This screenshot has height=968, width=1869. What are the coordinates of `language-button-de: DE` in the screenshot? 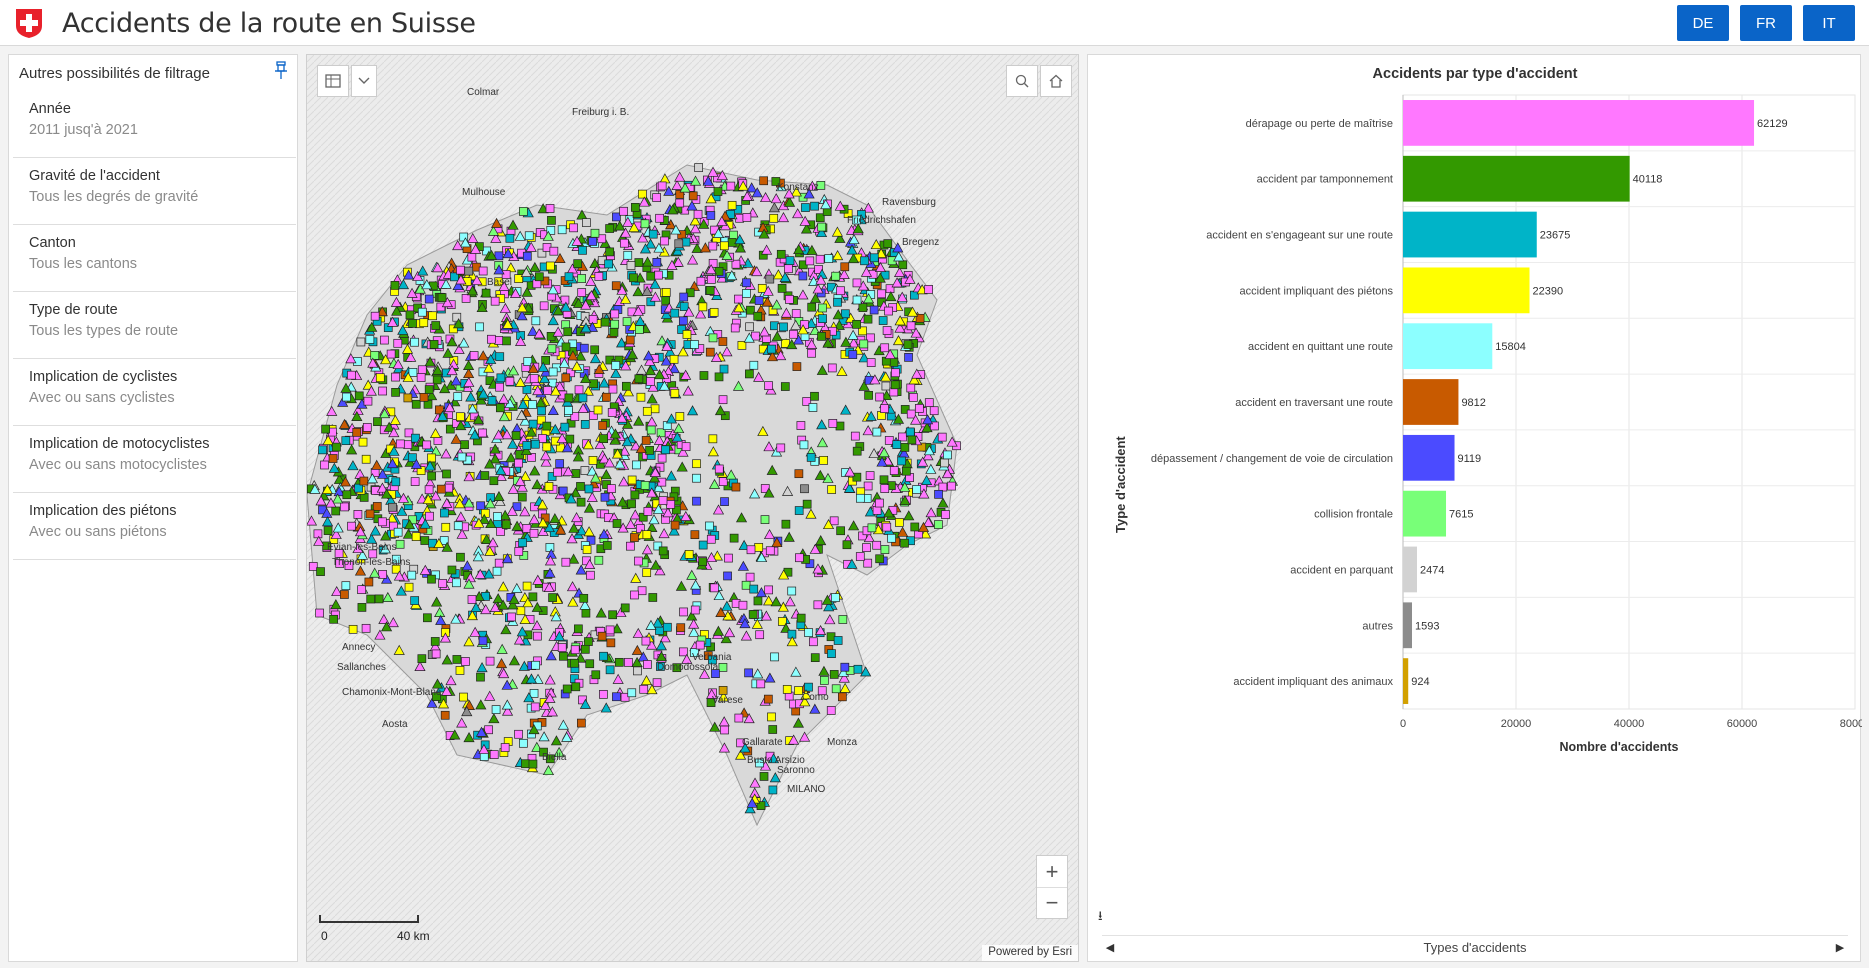 It's located at (1703, 23).